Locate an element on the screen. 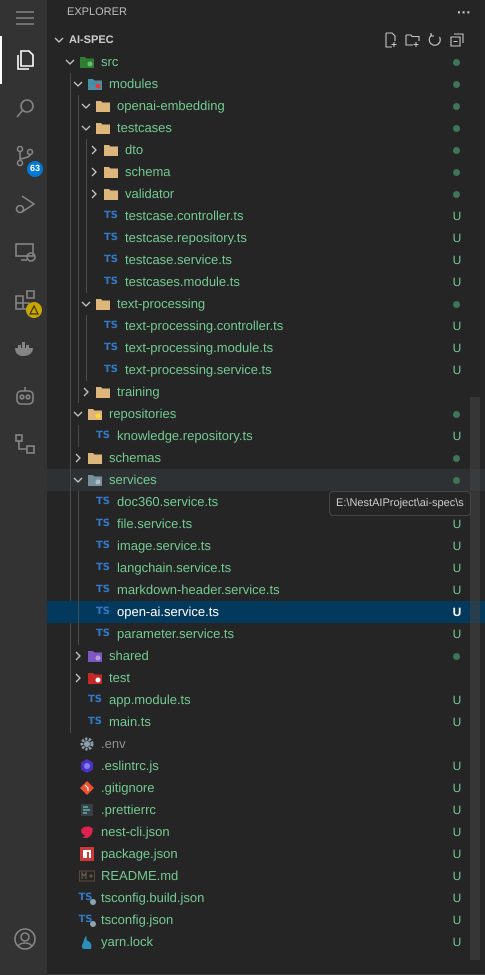 The width and height of the screenshot is (485, 975). selected-row: TS open-ai.service.ts U is located at coordinates (266, 612).